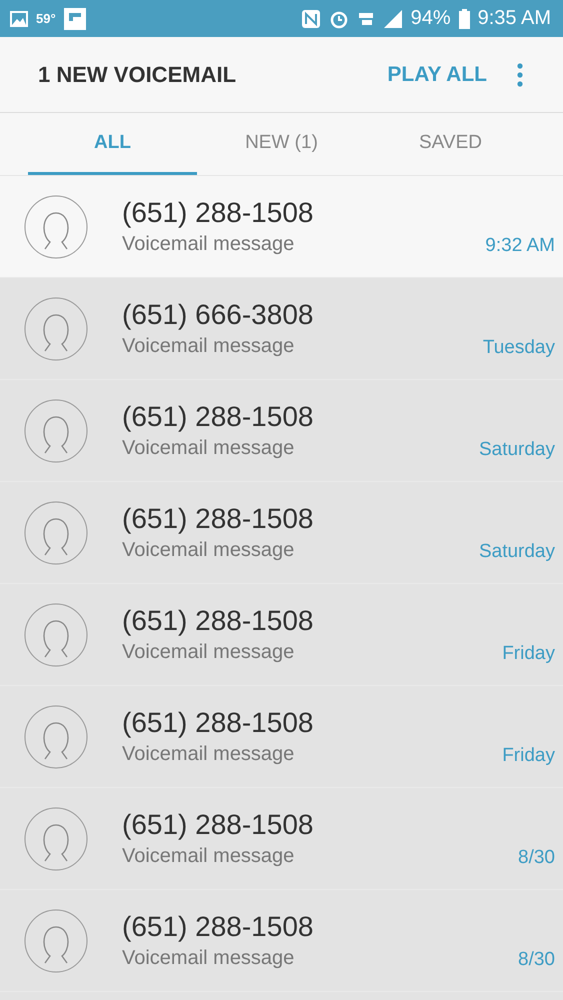 Image resolution: width=563 pixels, height=1000 pixels. What do you see at coordinates (310, 18) in the screenshot?
I see `nfc-icon` at bounding box center [310, 18].